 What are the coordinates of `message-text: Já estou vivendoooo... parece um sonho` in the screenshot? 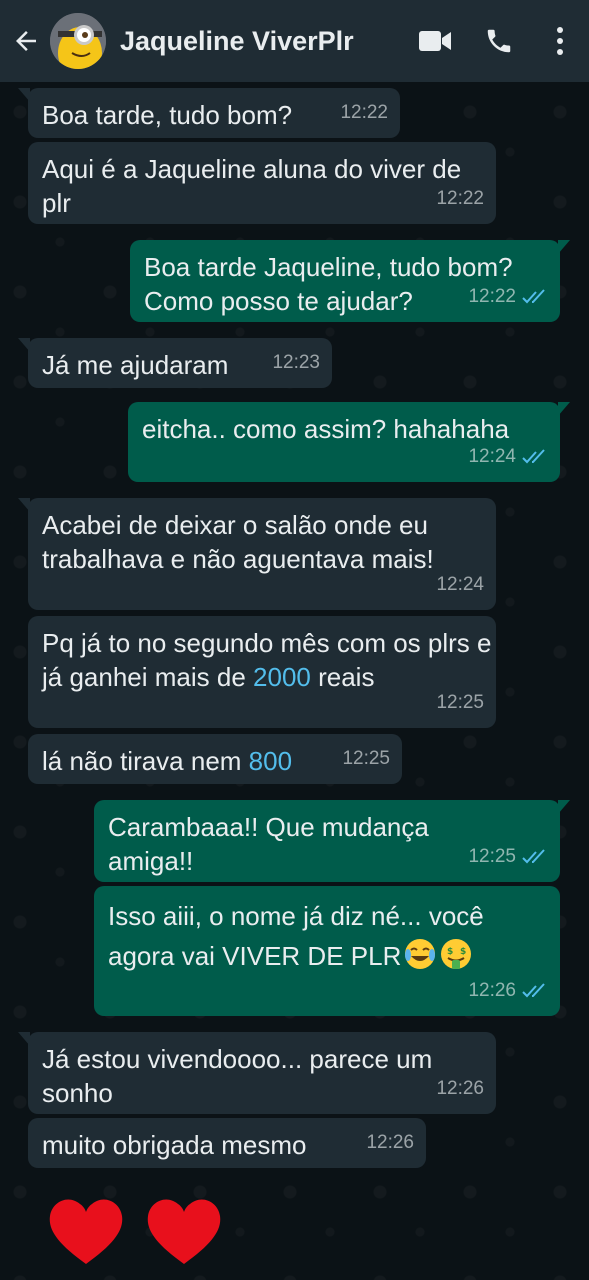 It's located at (237, 1076).